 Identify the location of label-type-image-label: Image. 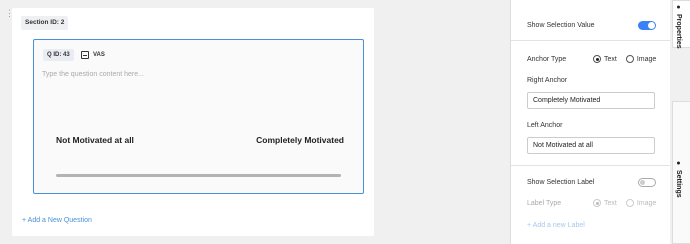
(646, 203).